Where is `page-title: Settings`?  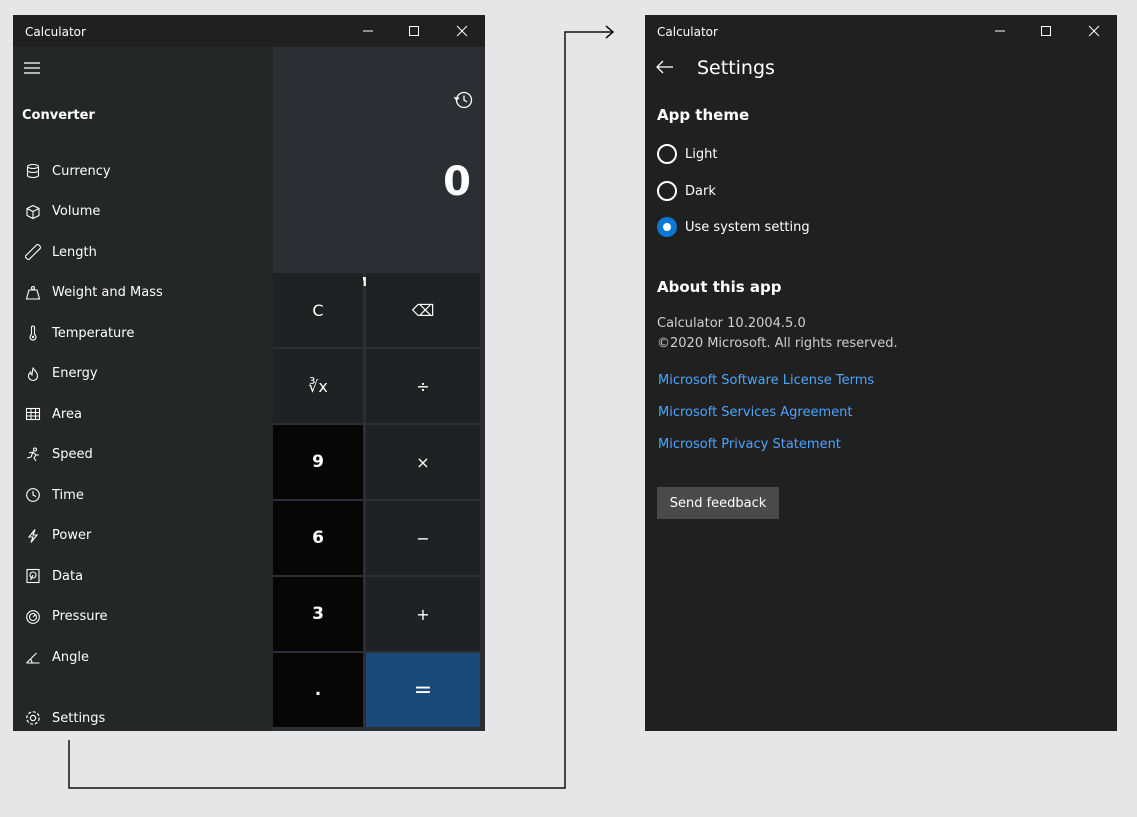
page-title: Settings is located at coordinates (736, 68).